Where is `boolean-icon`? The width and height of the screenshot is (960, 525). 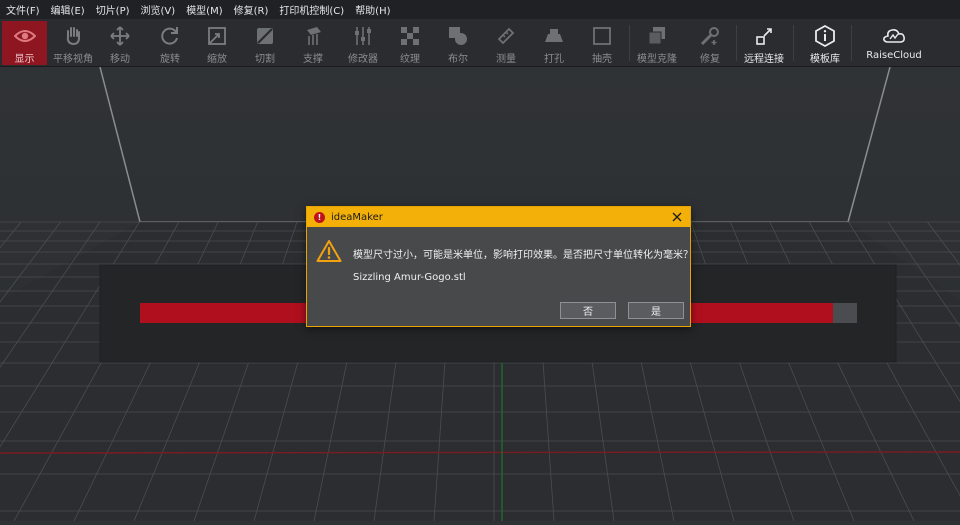
boolean-icon is located at coordinates (458, 36).